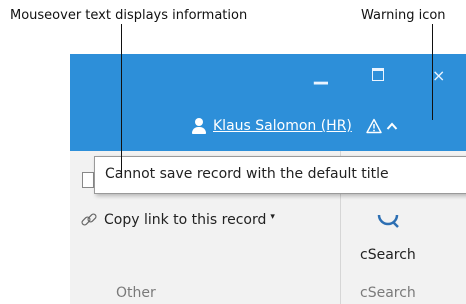 This screenshot has width=466, height=304. I want to click on mouseover-callout-line, so click(121, 99).